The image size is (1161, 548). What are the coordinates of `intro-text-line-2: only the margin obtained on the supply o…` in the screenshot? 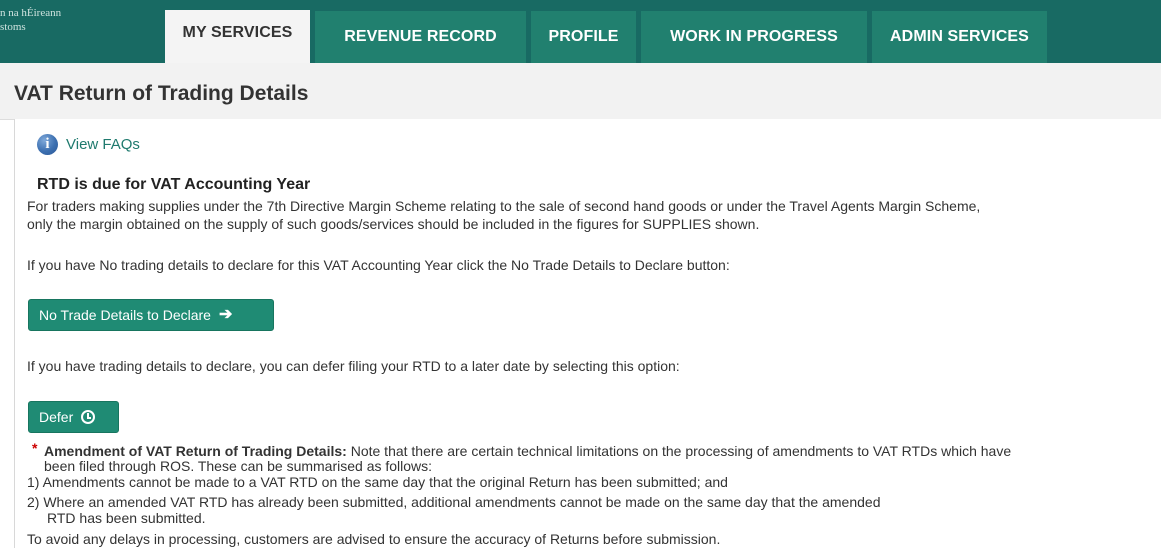 It's located at (393, 224).